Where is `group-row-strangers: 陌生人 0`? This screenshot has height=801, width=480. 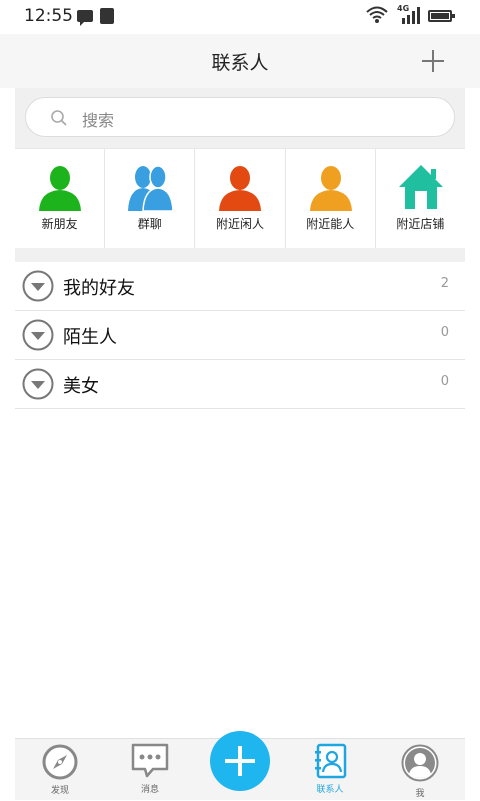 group-row-strangers: 陌生人 0 is located at coordinates (240, 335).